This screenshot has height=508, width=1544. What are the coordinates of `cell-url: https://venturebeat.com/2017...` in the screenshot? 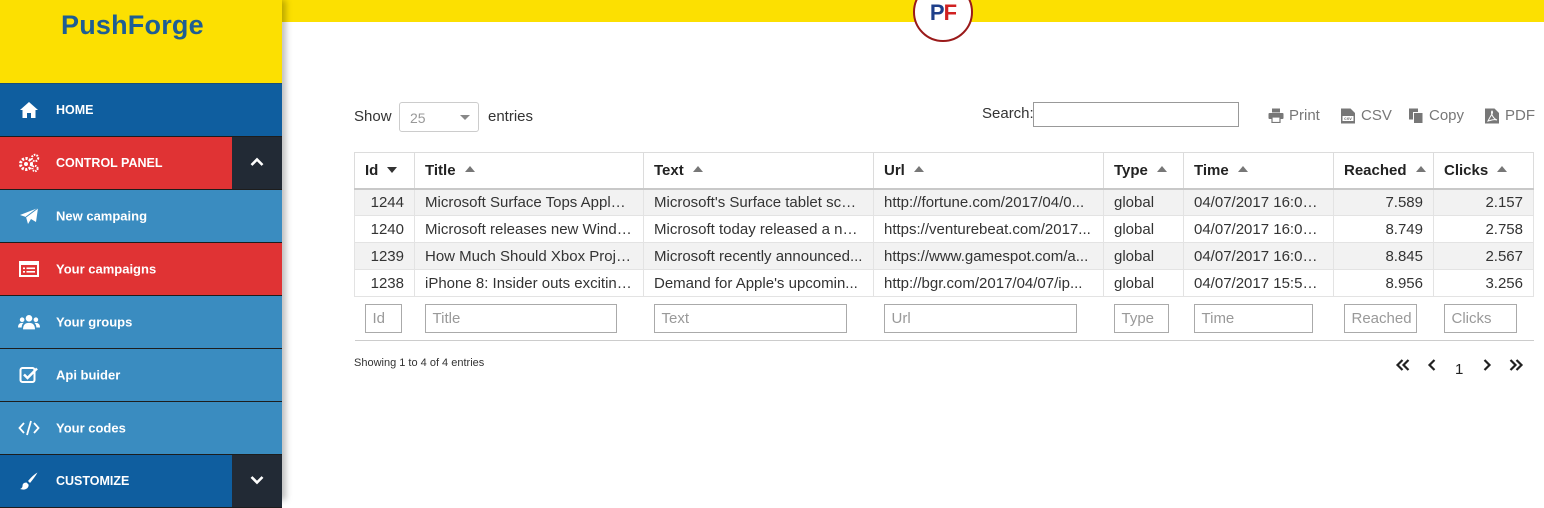 It's located at (988, 229).